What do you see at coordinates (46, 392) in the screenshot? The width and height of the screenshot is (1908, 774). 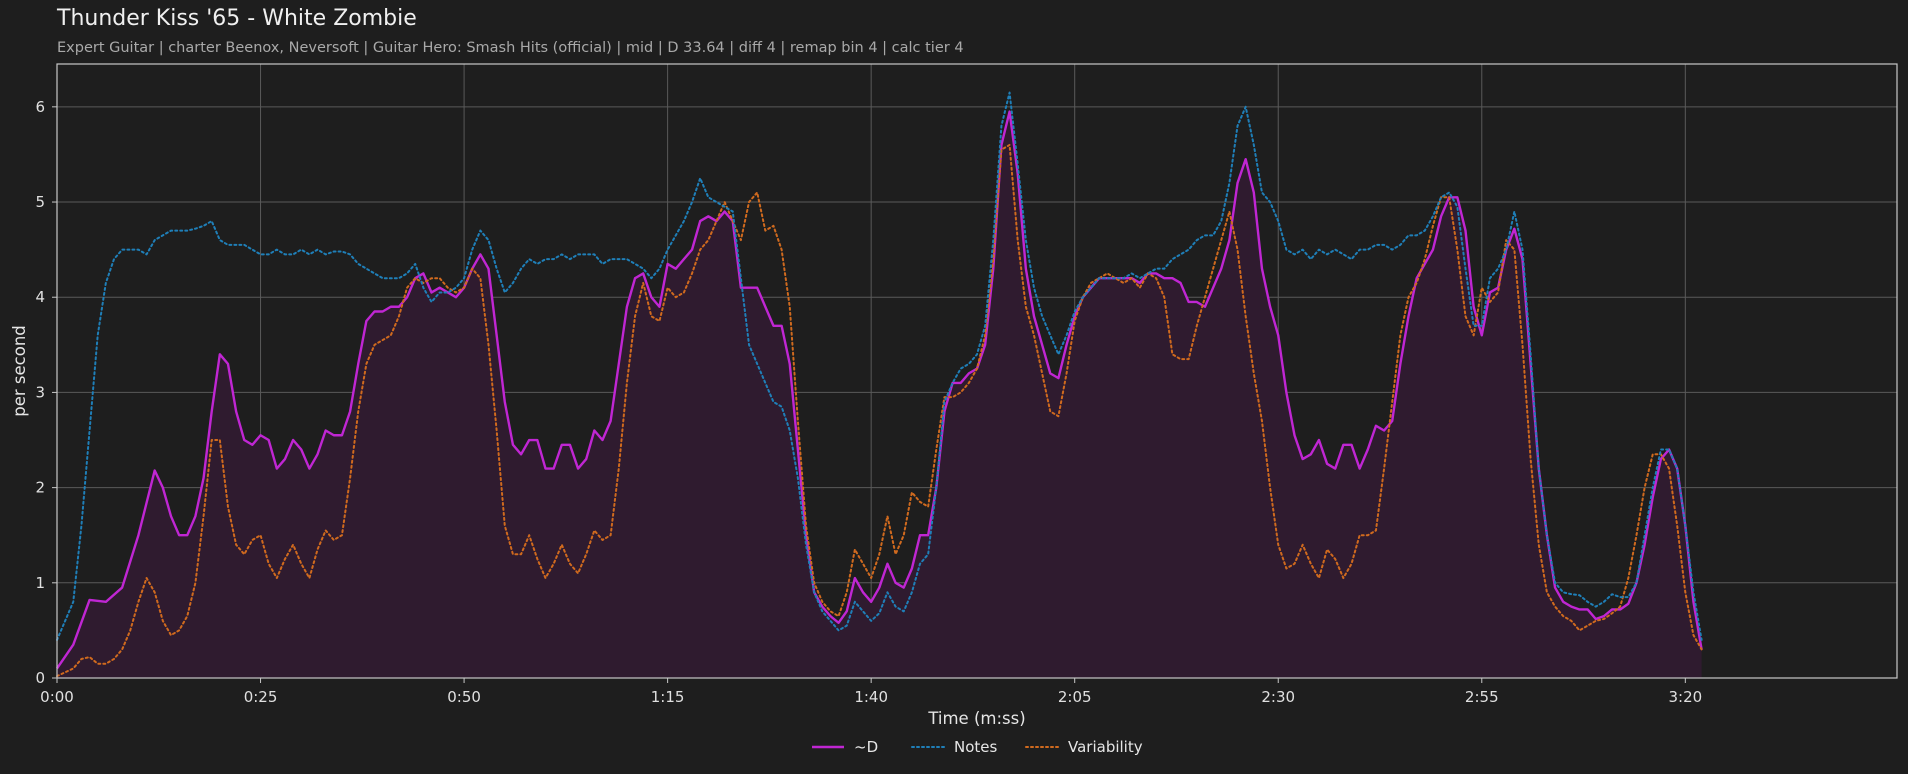 I see `y-axis-ticks: 0 1 2 3 4 5 6` at bounding box center [46, 392].